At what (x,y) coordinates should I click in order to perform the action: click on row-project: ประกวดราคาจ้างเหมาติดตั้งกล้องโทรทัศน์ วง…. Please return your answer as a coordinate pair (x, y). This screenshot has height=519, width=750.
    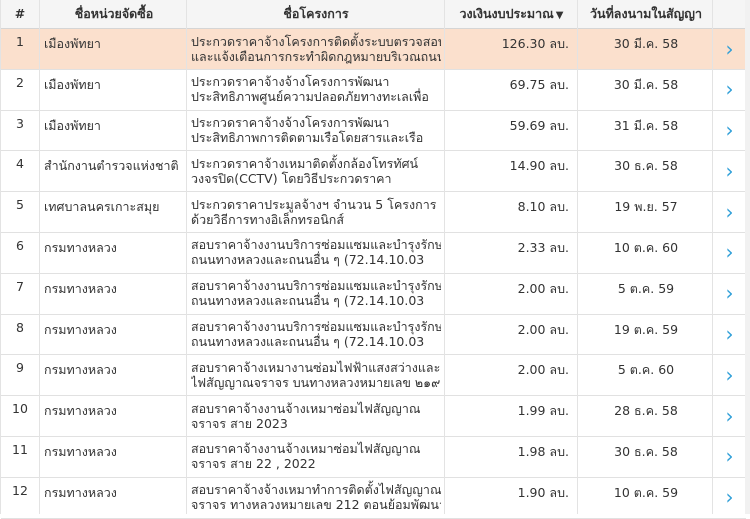
    Looking at the image, I should click on (316, 170).